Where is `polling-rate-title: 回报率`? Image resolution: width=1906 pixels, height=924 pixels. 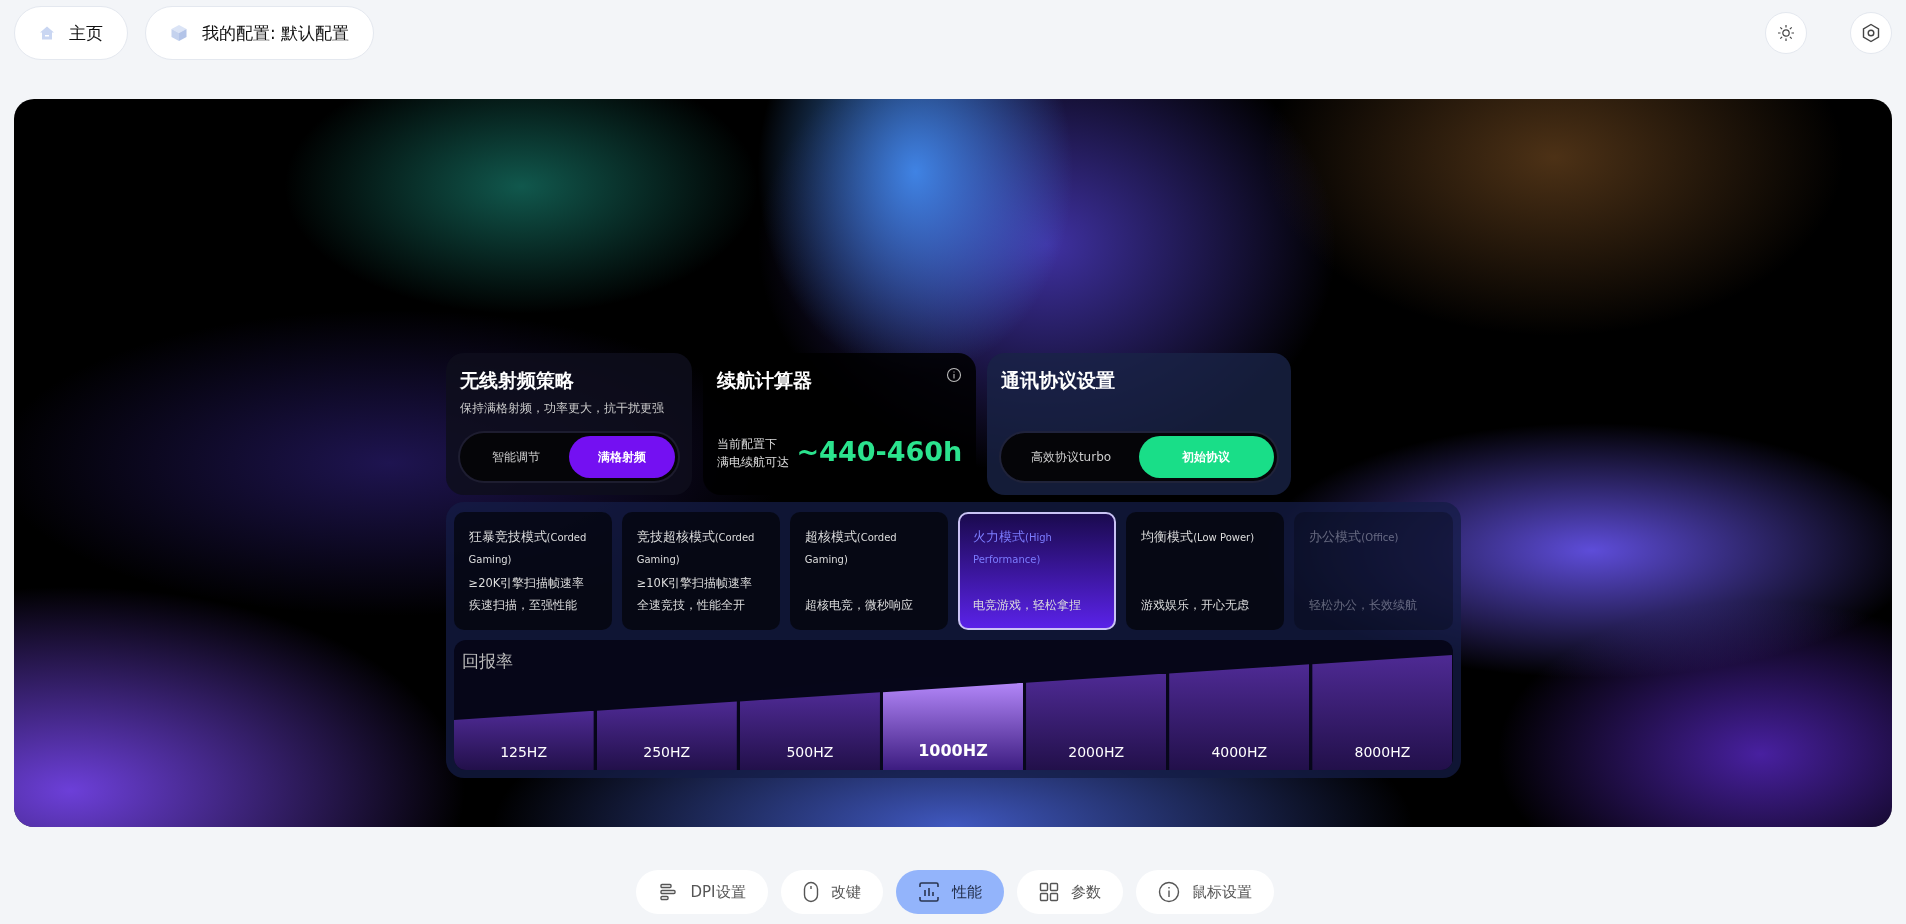
polling-rate-title: 回报率 is located at coordinates (487, 661).